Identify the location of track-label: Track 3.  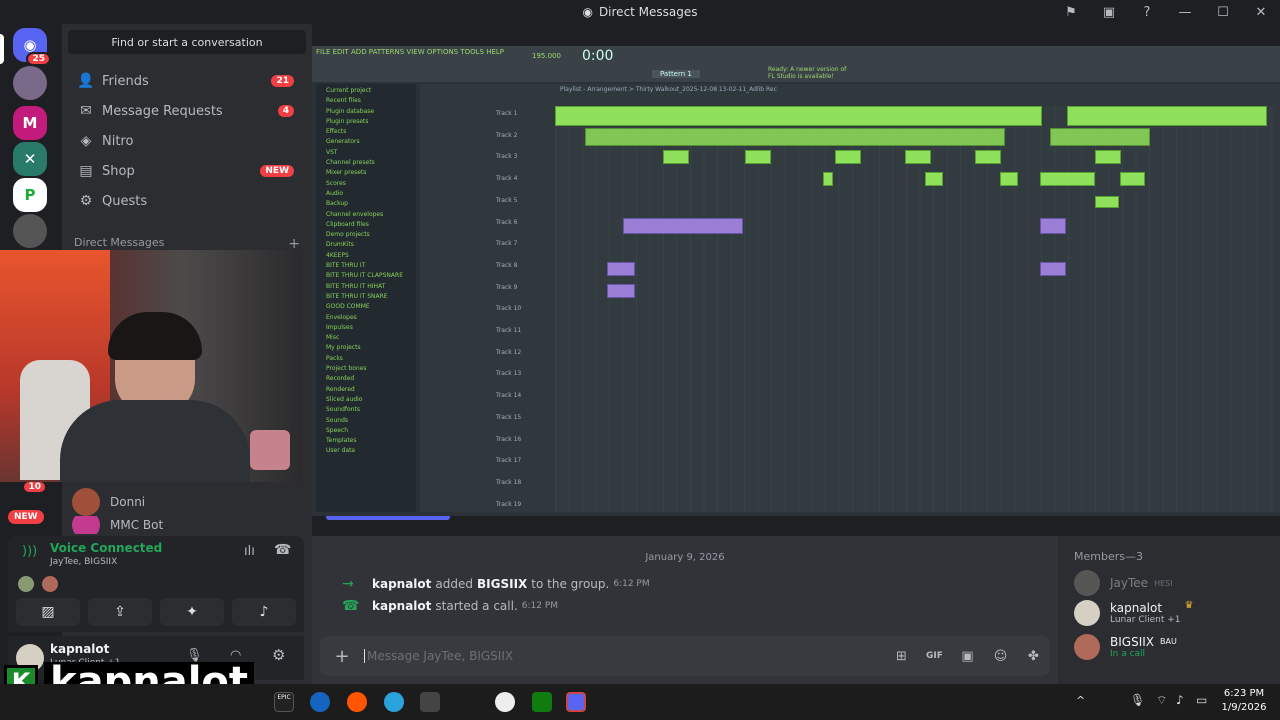
(506, 156).